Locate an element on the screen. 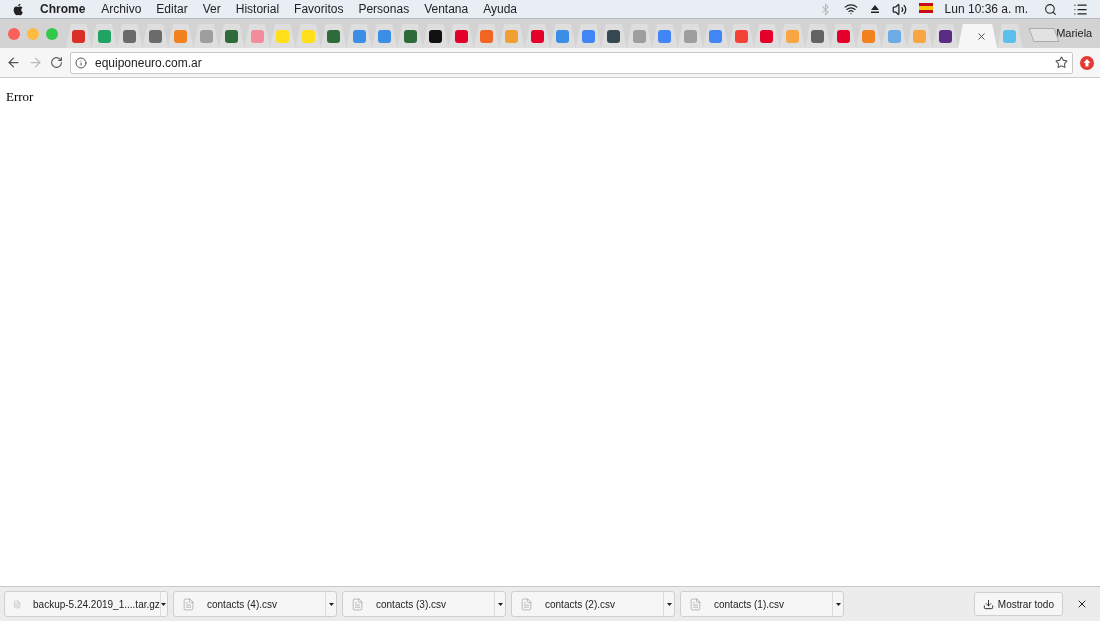 The height and width of the screenshot is (621, 1100). back-icon is located at coordinates (13, 62).